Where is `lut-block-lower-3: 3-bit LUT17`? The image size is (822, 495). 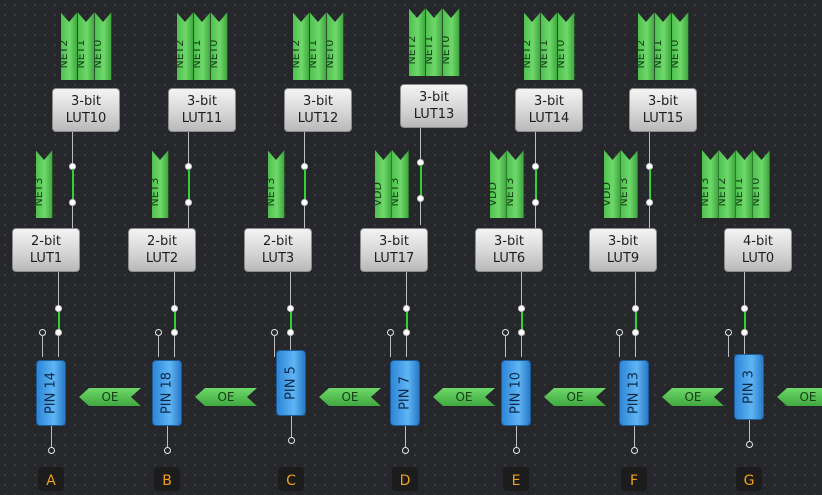 lut-block-lower-3: 3-bit LUT17 is located at coordinates (394, 250).